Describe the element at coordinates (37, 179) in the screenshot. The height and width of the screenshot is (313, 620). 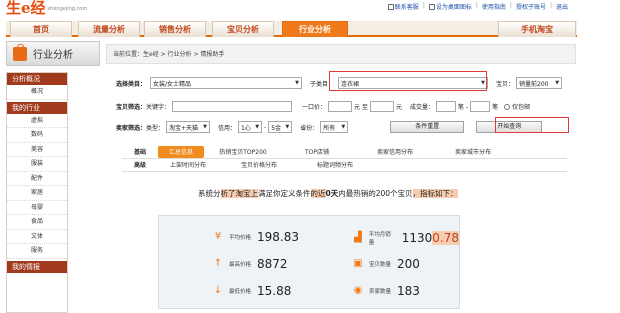
I see `sidebar-item-accessories: 配件` at that location.